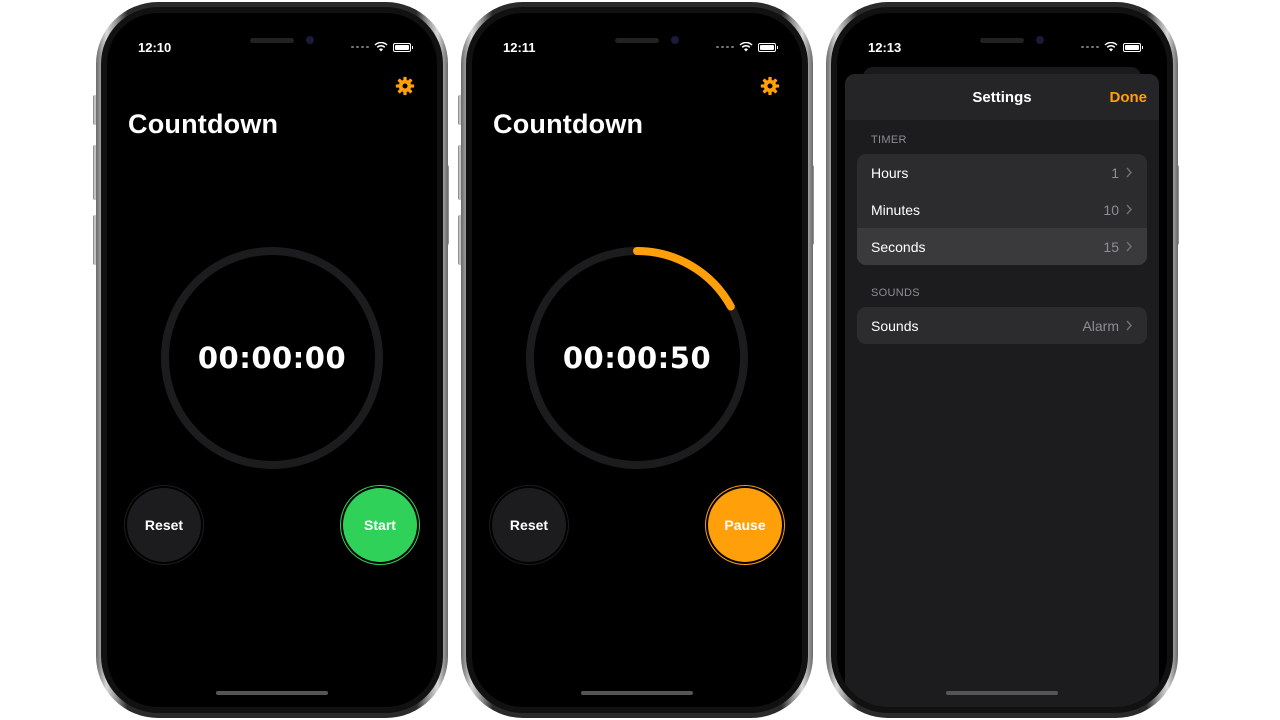  I want to click on sheet-header: Settings Done, so click(1002, 97).